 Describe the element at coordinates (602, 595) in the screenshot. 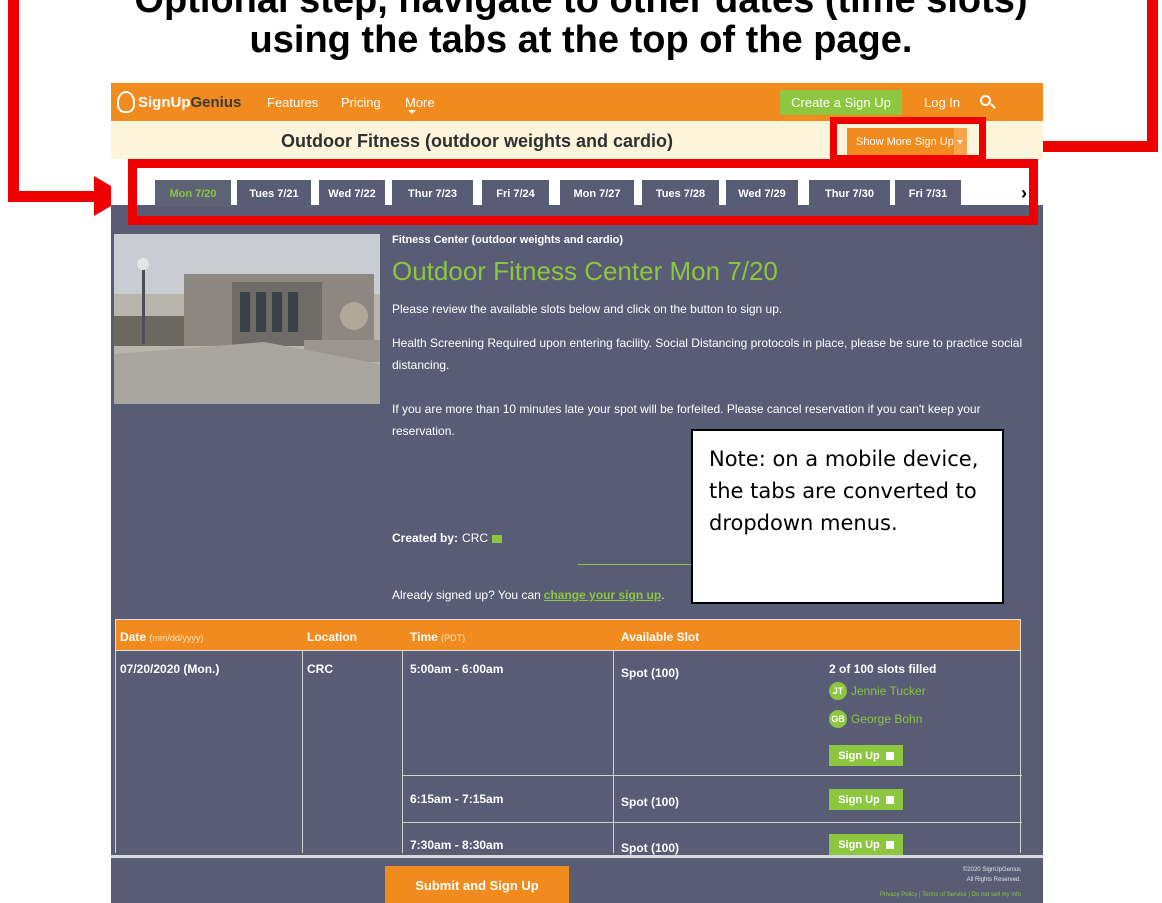

I see `change-signup-link: change your sign up` at that location.